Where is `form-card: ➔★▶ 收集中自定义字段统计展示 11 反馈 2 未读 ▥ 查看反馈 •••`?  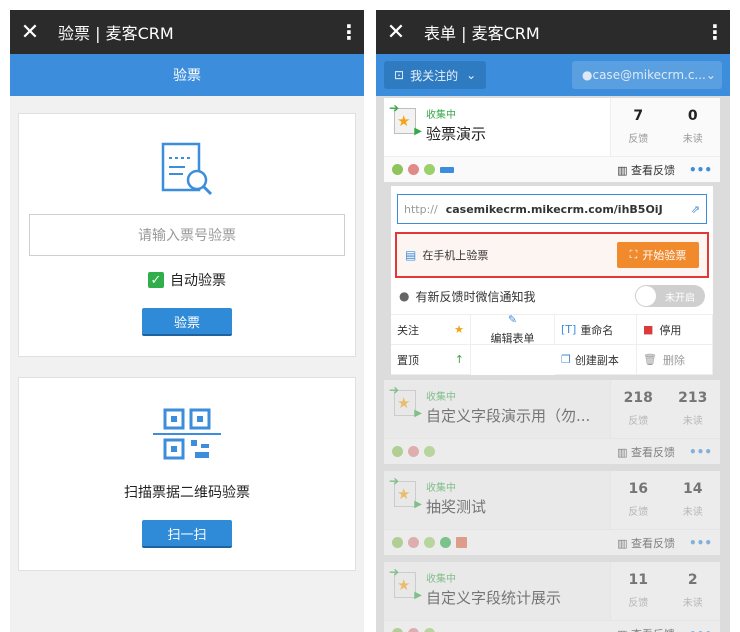 form-card: ➔★▶ 收集中自定义字段统计展示 11 反馈 2 未读 ▥ 查看反馈 ••• is located at coordinates (552, 597).